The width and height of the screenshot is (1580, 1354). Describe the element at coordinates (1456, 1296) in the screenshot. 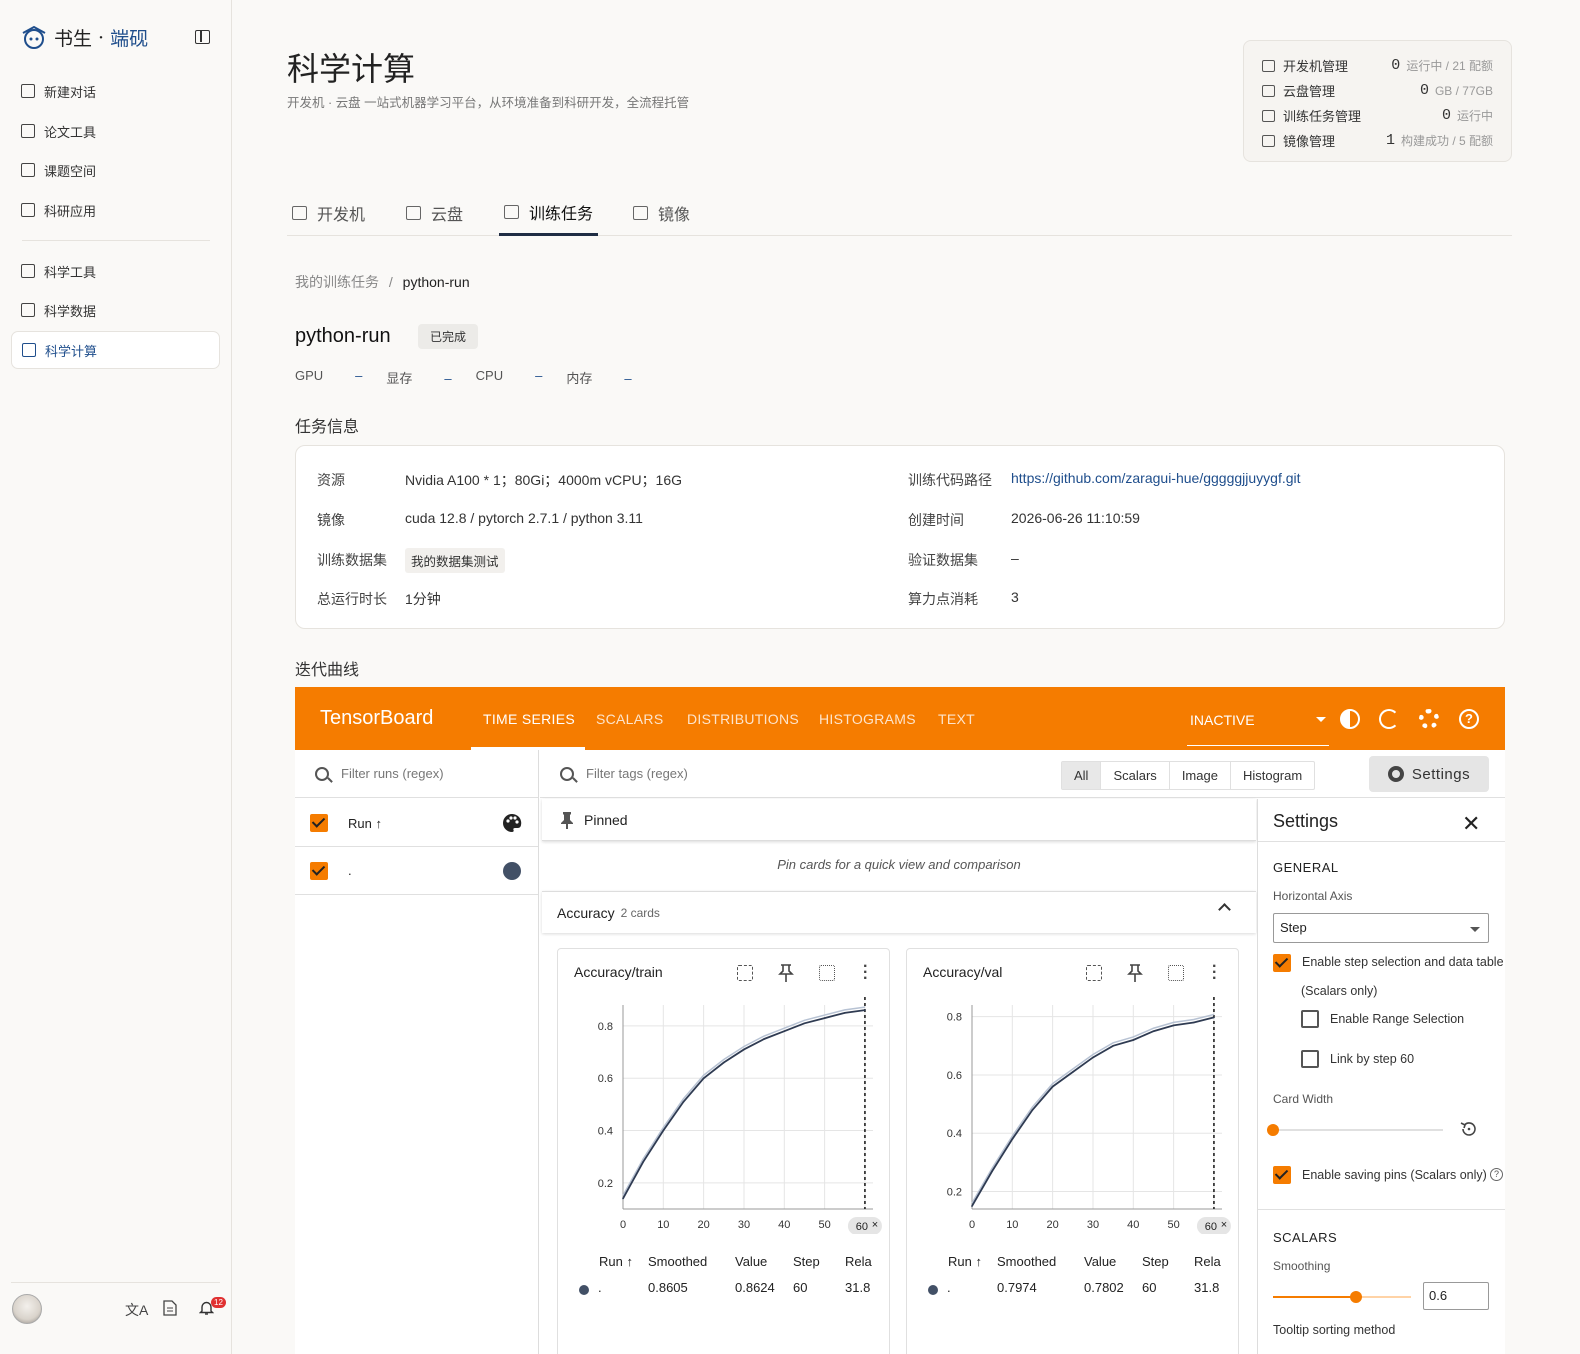

I see `smoothing-input: 0.6` at that location.